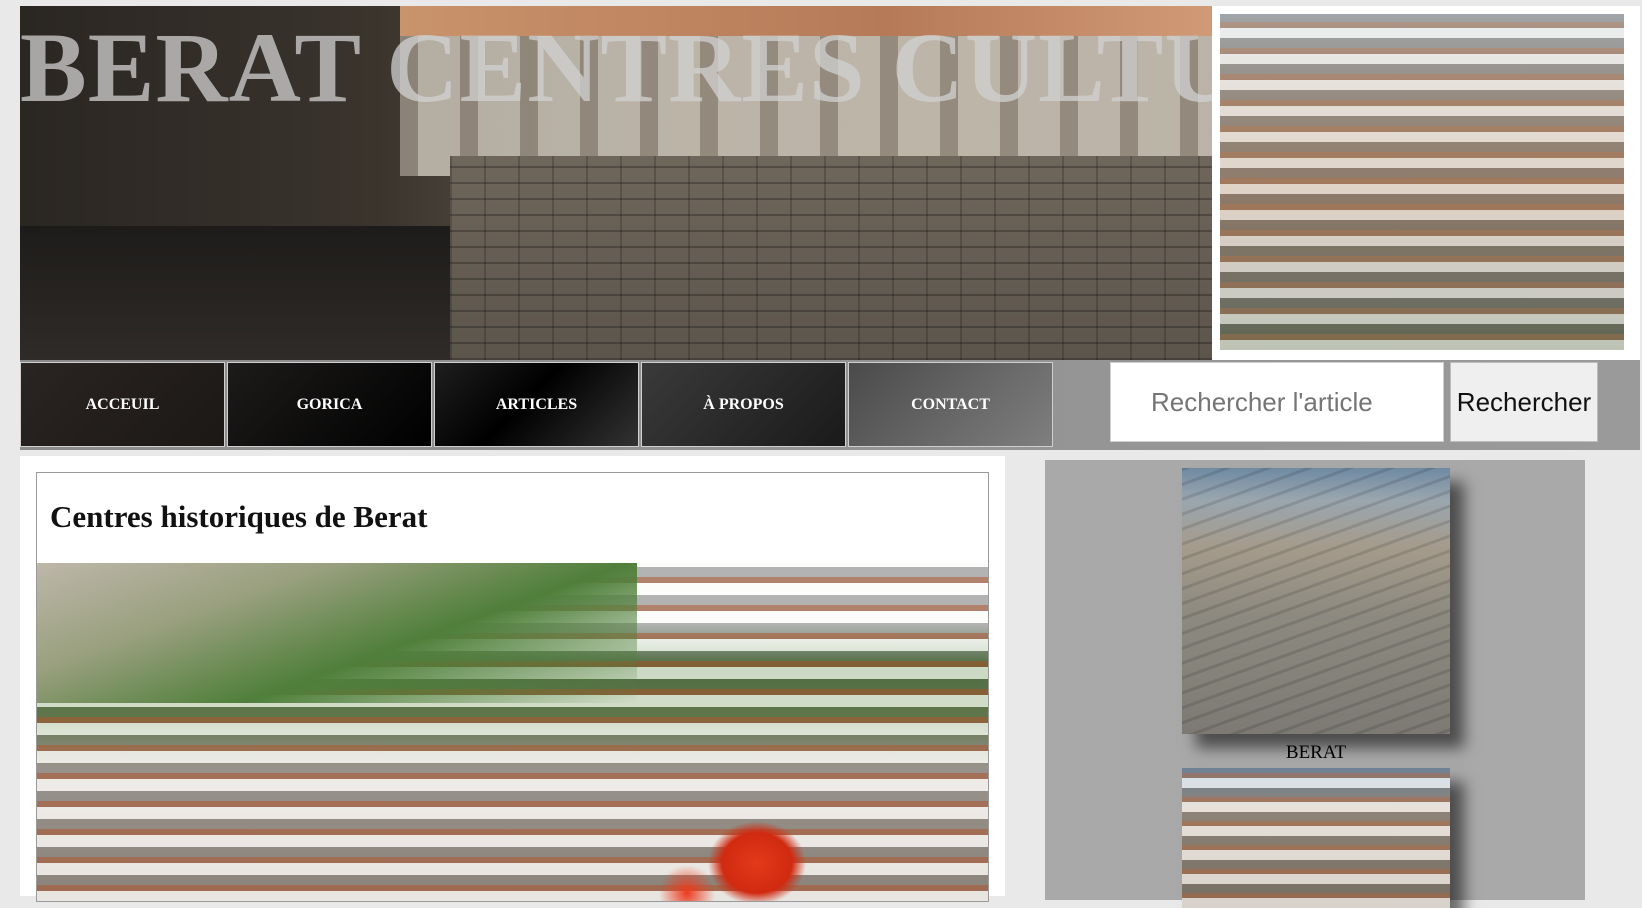  Describe the element at coordinates (743, 404) in the screenshot. I see `nav-item-a-propos: À PROPOS` at that location.